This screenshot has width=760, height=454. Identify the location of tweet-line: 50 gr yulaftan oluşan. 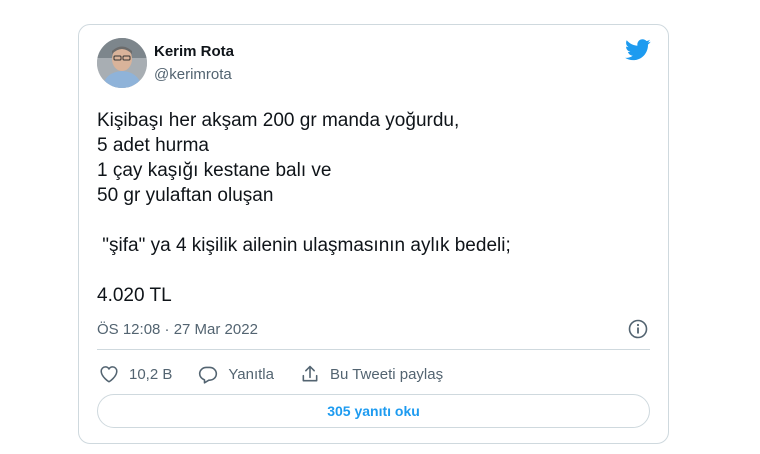
(185, 195).